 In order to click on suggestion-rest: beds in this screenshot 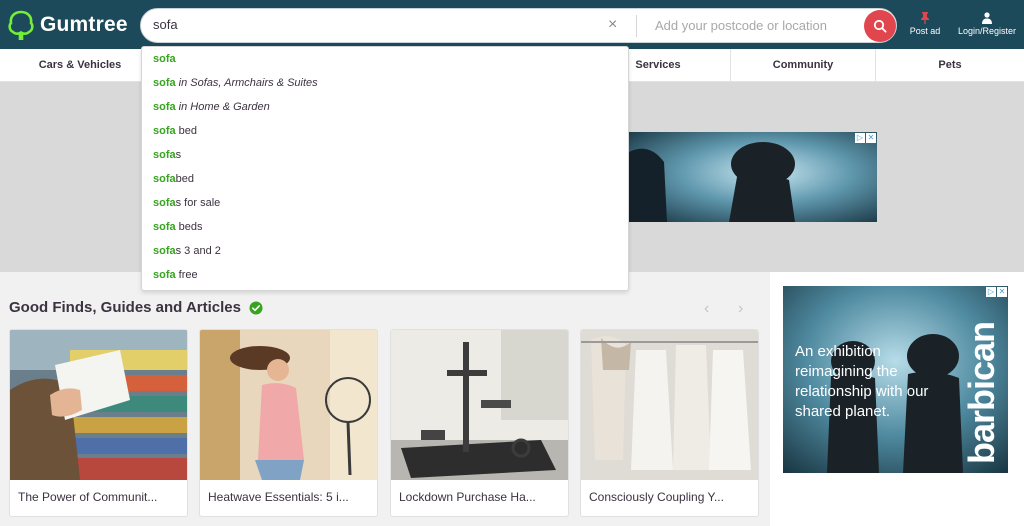, I will do `click(189, 227)`.